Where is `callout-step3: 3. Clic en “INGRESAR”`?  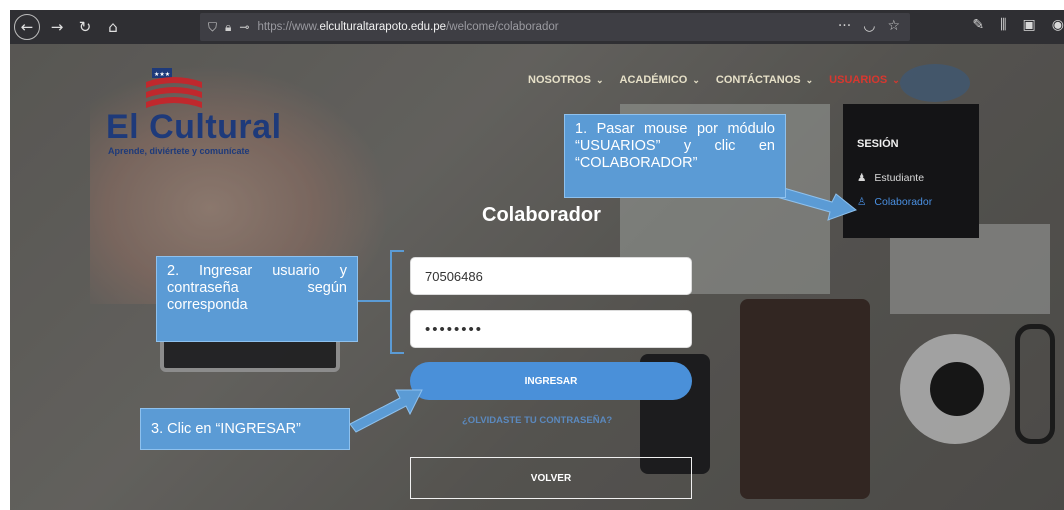
callout-step3: 3. Clic en “INGRESAR” is located at coordinates (245, 429).